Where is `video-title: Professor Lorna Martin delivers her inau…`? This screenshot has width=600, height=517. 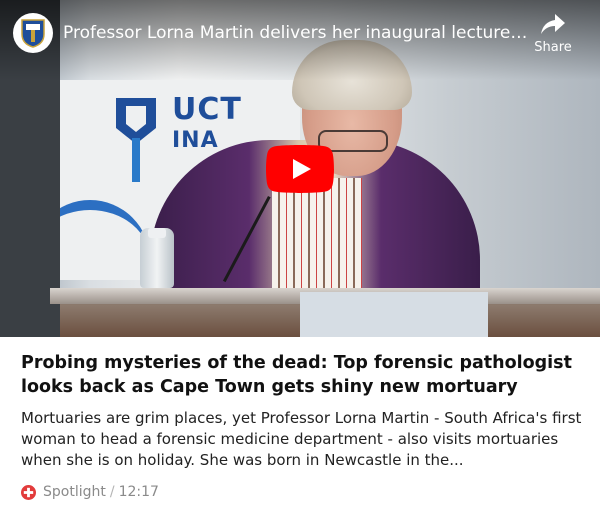 video-title: Professor Lorna Martin delivers her inau… is located at coordinates (295, 33).